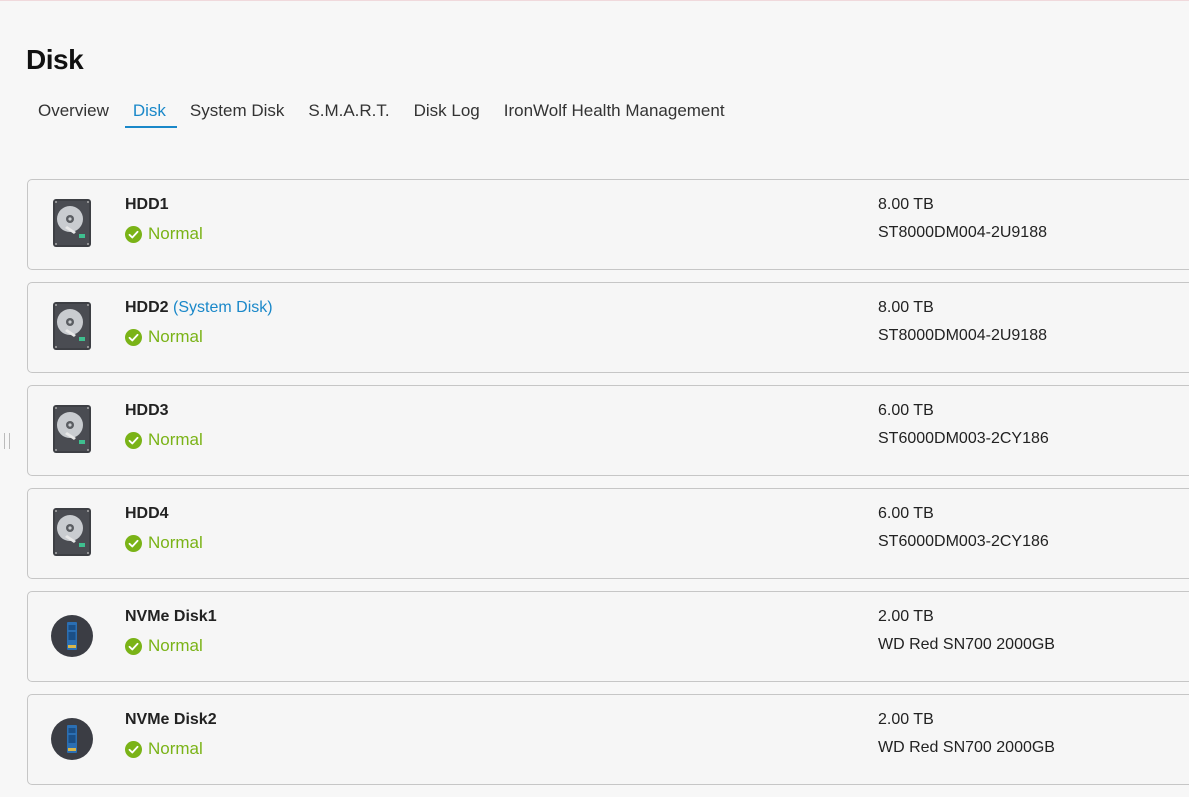 Image resolution: width=1189 pixels, height=797 pixels. What do you see at coordinates (594, 0) in the screenshot?
I see `top-border` at bounding box center [594, 0].